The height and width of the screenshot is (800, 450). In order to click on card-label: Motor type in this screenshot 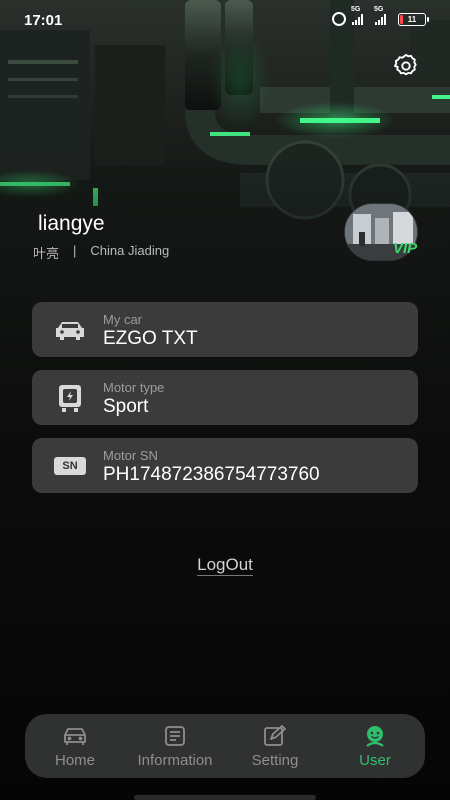, I will do `click(134, 387)`.